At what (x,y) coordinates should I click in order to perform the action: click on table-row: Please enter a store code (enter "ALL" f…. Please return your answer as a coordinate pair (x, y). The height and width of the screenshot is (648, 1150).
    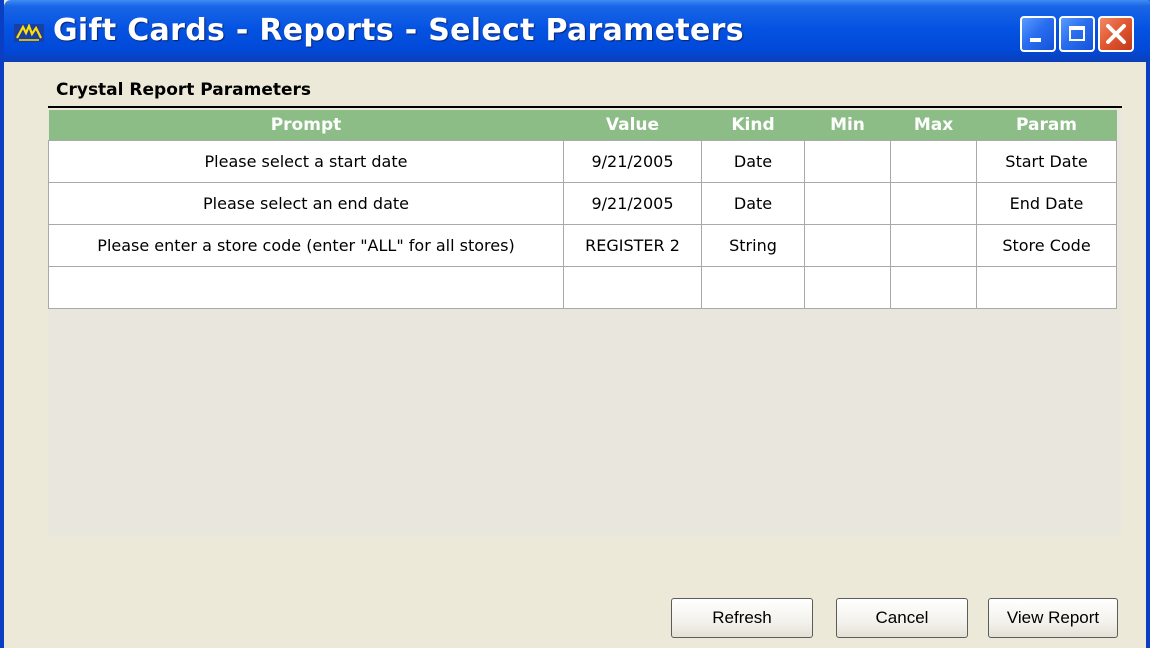
    Looking at the image, I should click on (582, 245).